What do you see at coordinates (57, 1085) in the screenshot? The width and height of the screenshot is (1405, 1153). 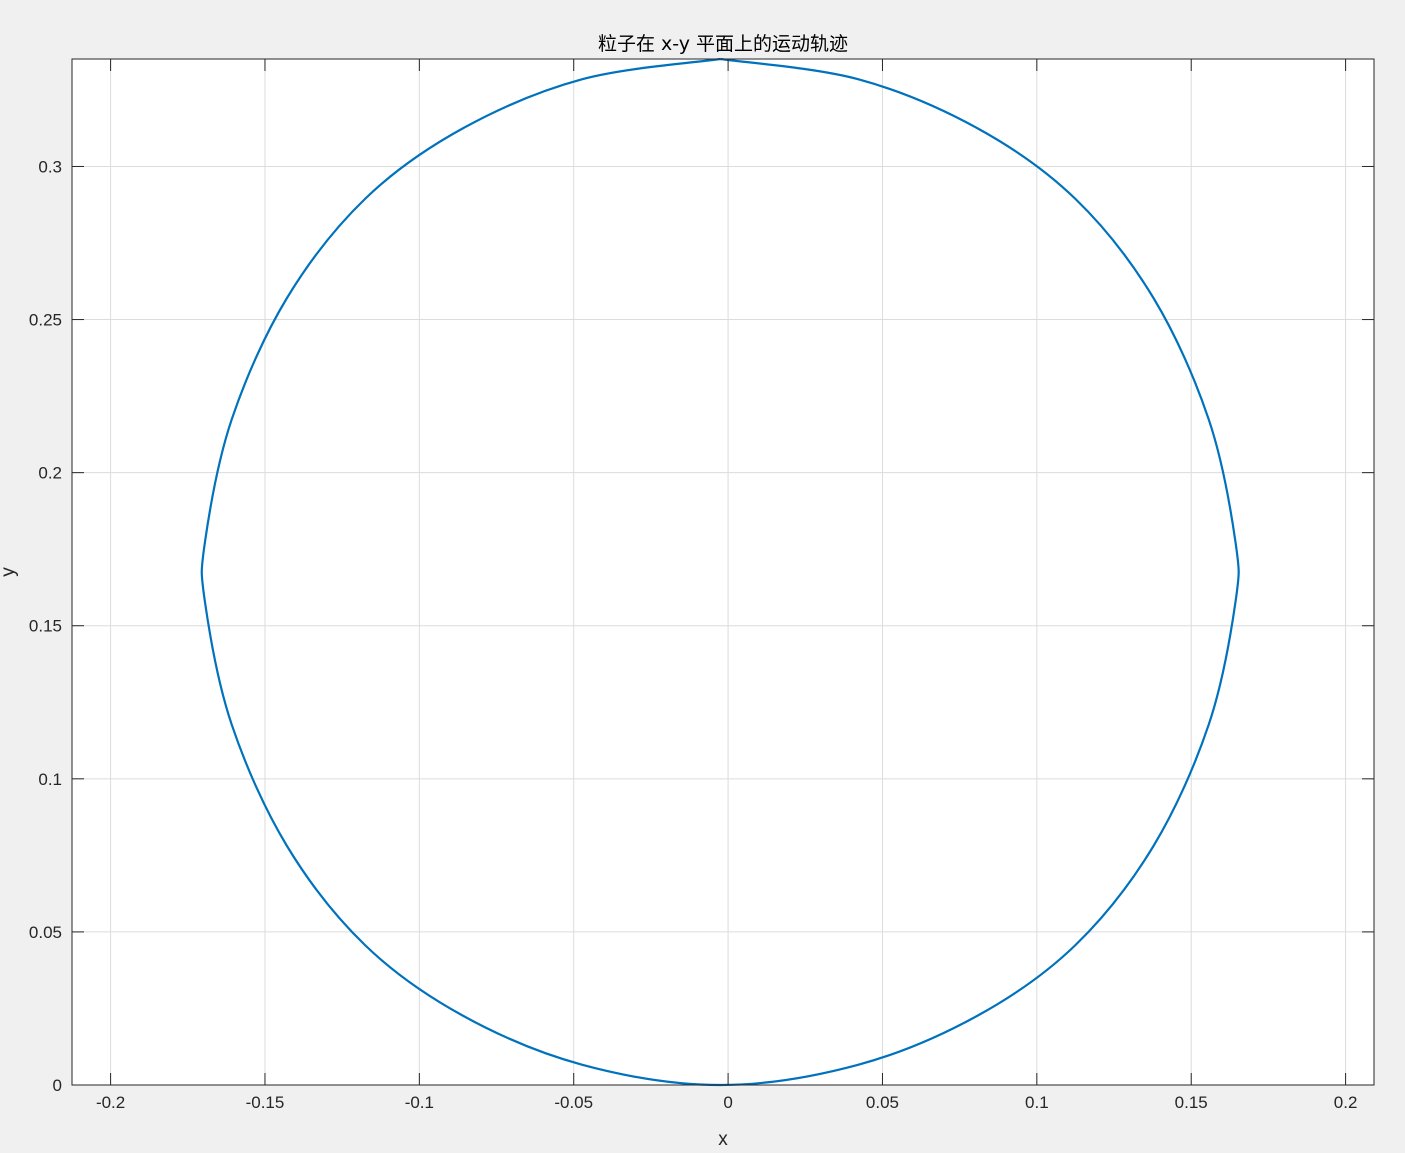 I see `y-tick-label: 0` at bounding box center [57, 1085].